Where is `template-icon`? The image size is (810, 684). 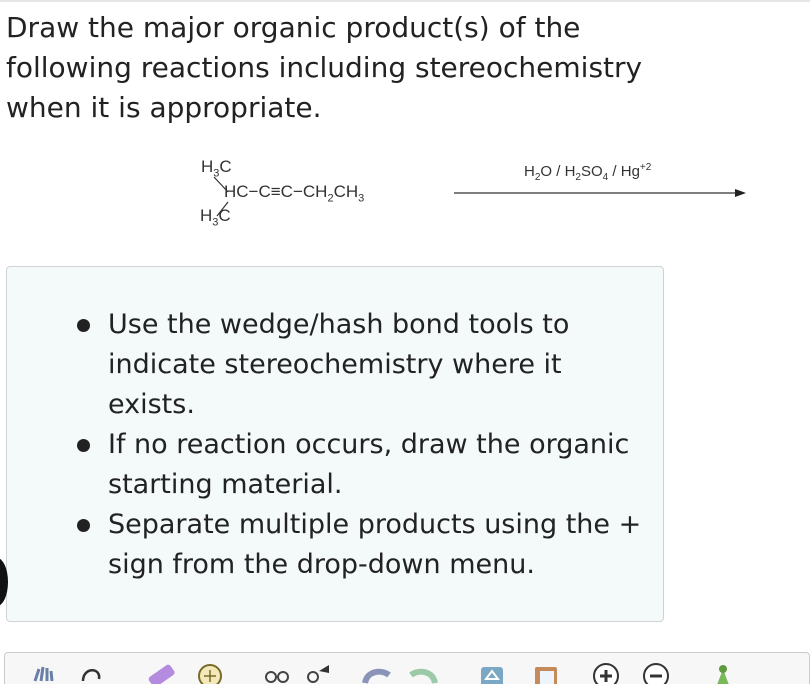
template-icon is located at coordinates (492, 671).